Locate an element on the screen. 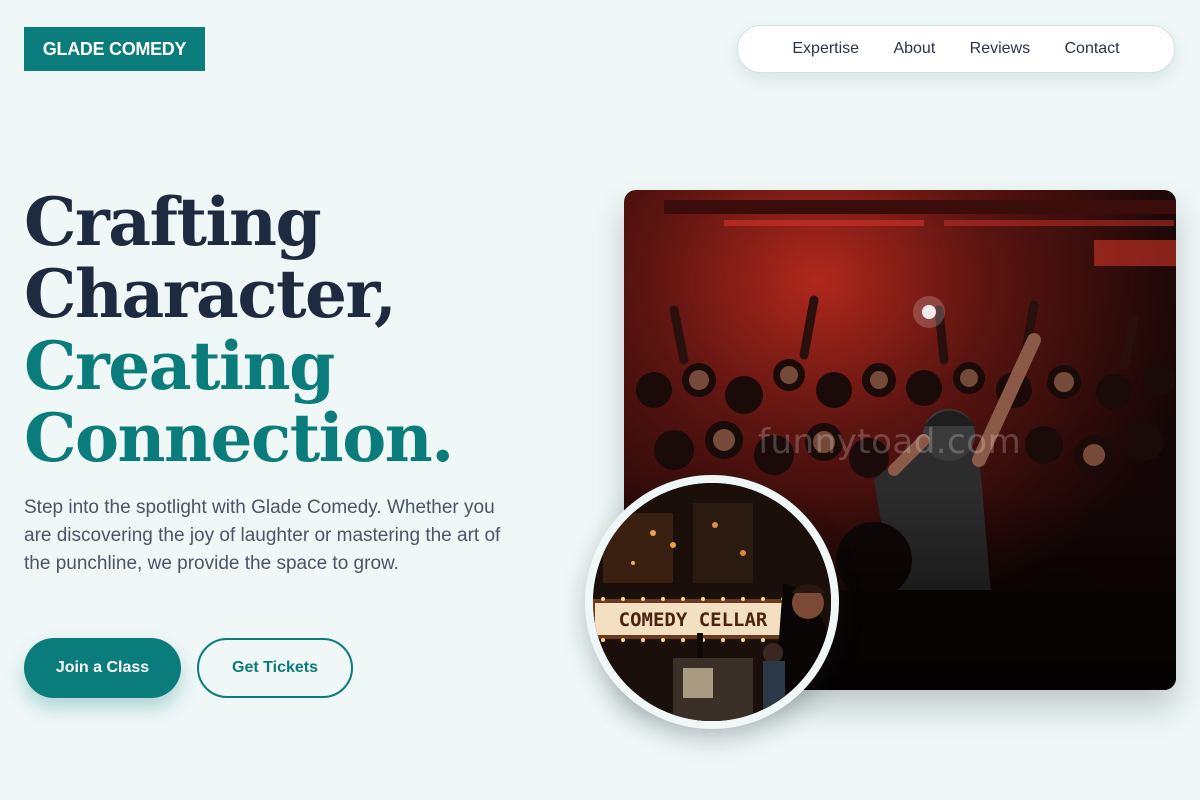  headline-line-4: Connection. is located at coordinates (239, 438).